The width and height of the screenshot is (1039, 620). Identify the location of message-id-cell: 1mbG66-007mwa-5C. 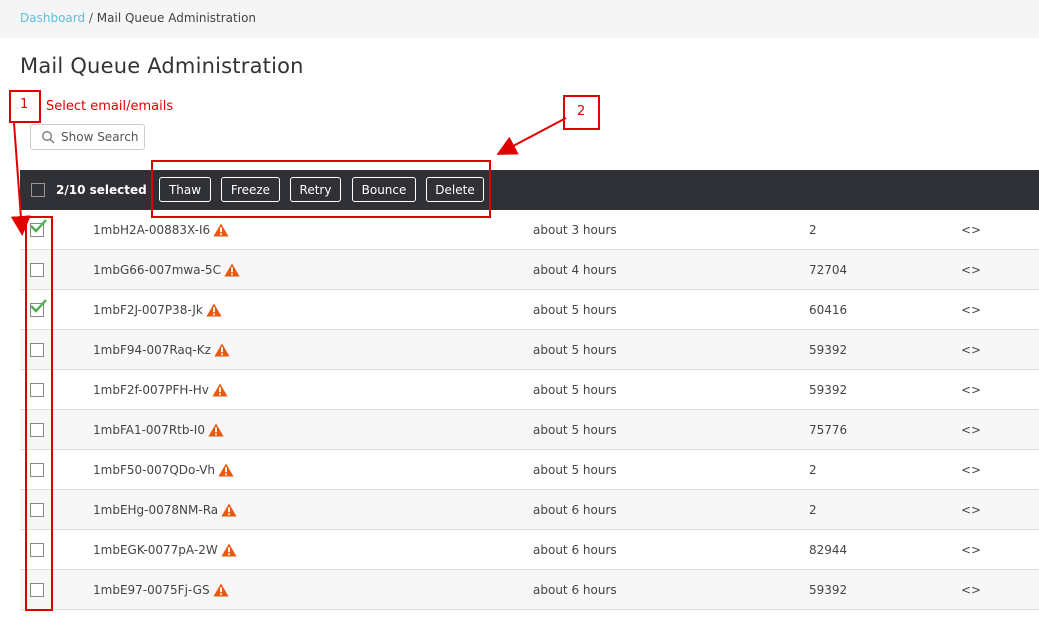
(166, 270).